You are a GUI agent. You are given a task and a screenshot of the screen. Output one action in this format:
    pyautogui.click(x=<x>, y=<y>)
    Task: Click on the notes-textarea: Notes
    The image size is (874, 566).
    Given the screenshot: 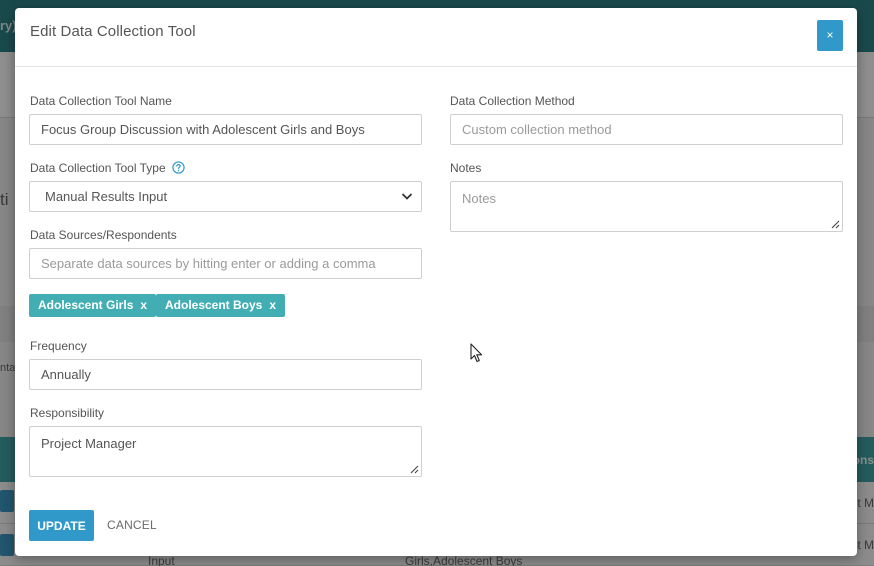 What is the action you would take?
    pyautogui.click(x=646, y=206)
    